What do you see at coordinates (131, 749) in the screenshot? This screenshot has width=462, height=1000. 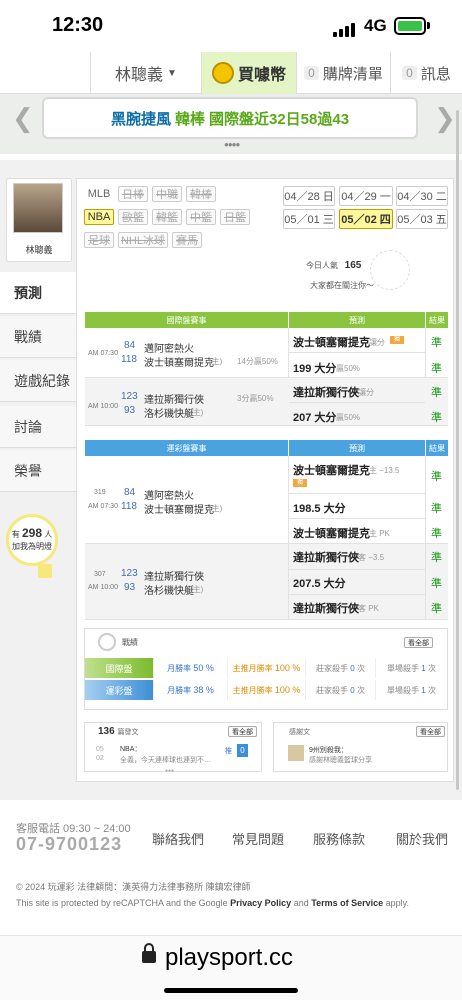 I see `post-category: NBA：` at bounding box center [131, 749].